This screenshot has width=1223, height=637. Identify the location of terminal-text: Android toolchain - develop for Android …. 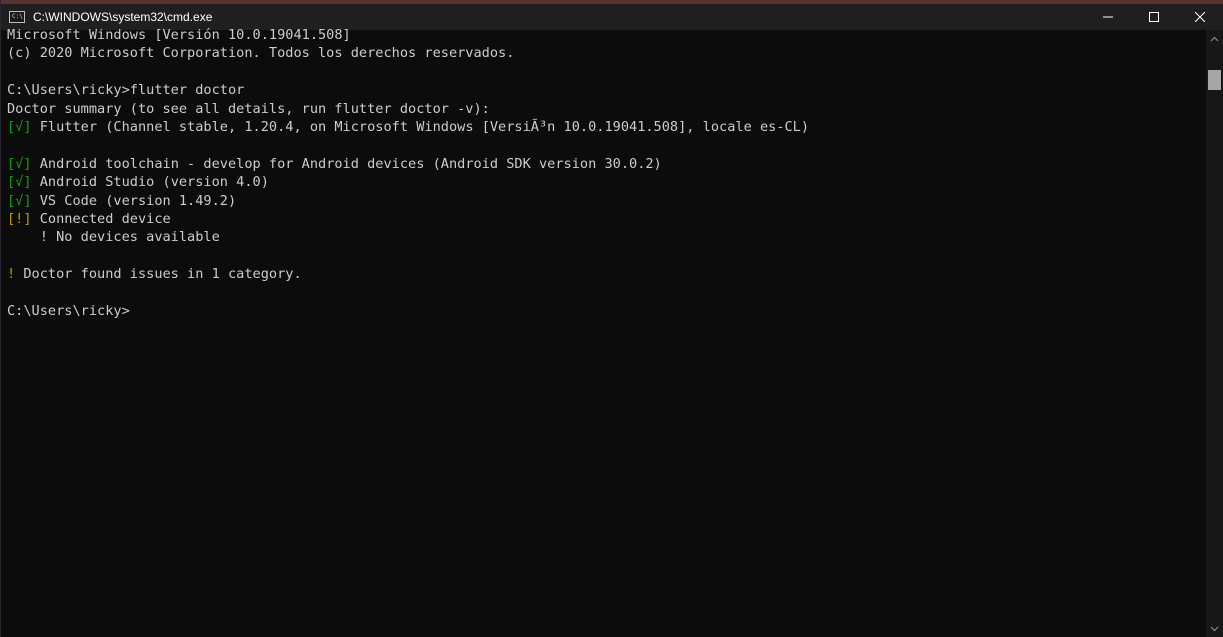
(346, 163).